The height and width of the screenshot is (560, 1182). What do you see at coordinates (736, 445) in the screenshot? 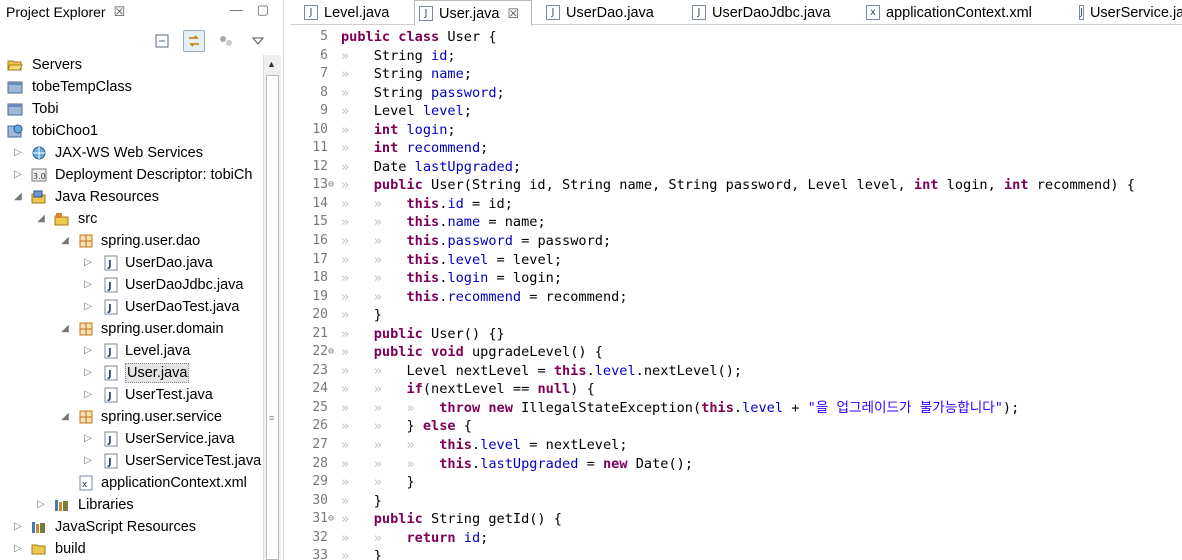
I see `code-line: 27 » » » this.level = nextLevel;` at bounding box center [736, 445].